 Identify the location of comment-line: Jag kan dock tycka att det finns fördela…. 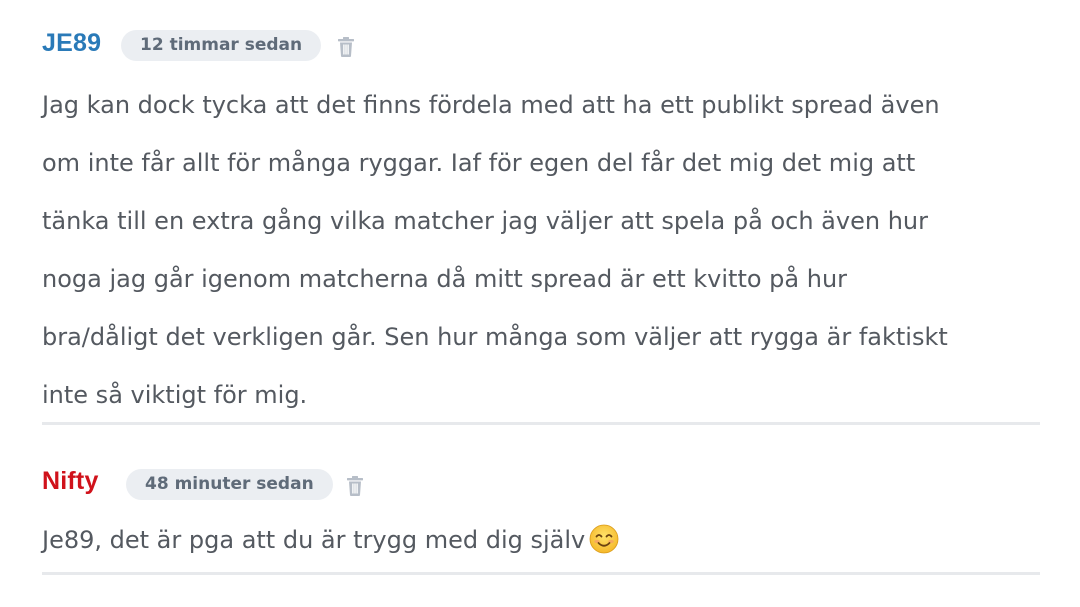
(491, 105).